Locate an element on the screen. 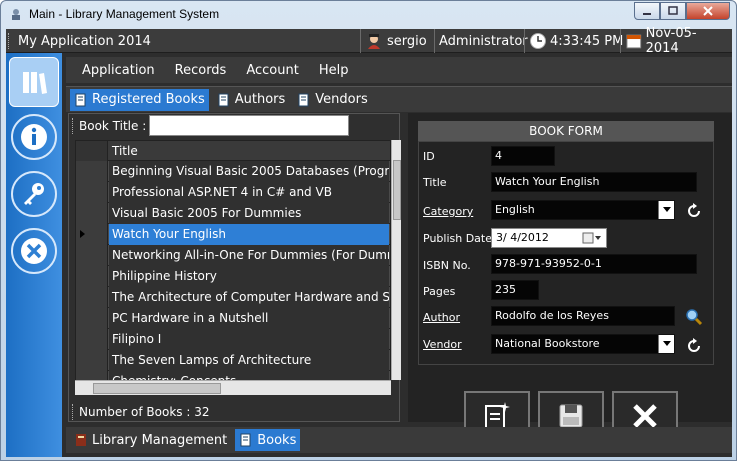 Image resolution: width=737 pixels, height=461 pixels. vertical-scroll-thumb is located at coordinates (397, 190).